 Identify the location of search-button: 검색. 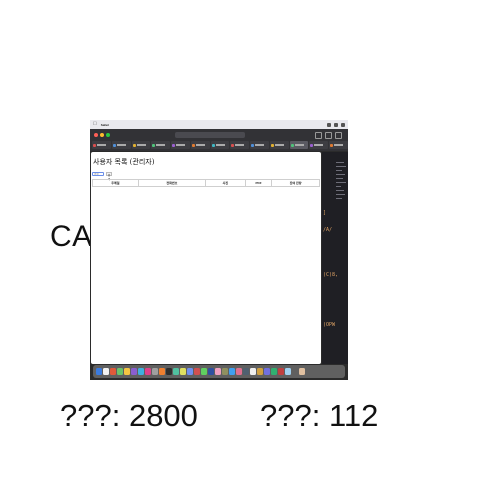
(109, 176).